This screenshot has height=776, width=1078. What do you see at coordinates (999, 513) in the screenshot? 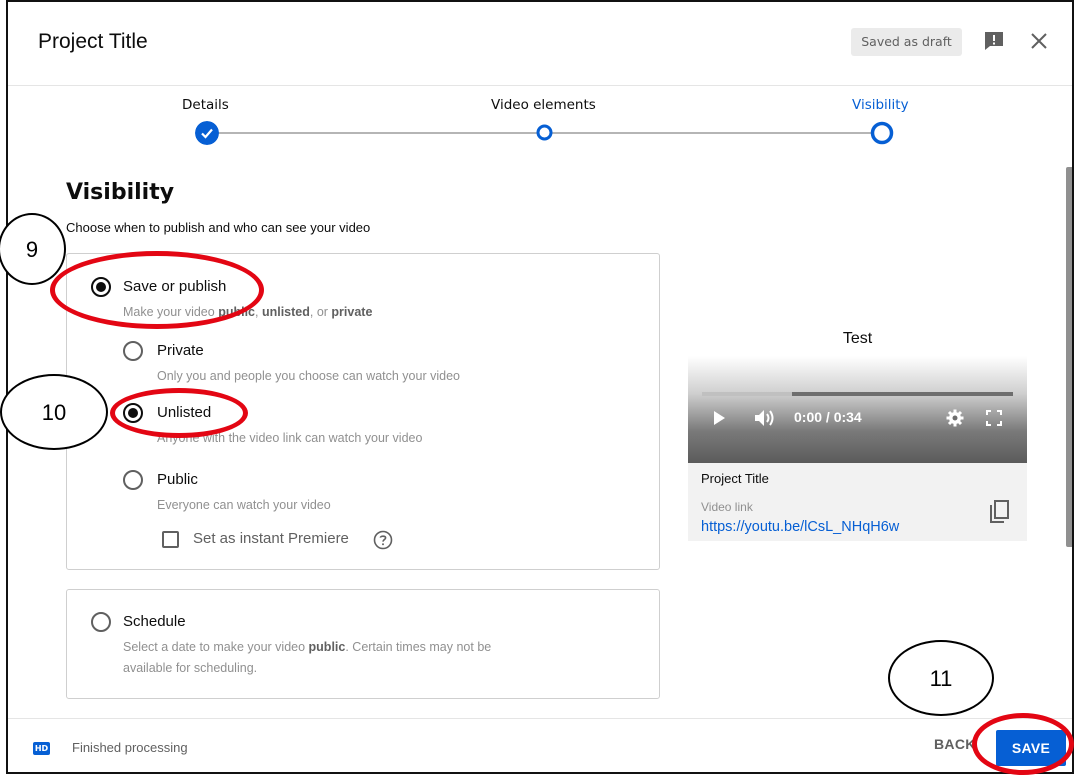
I see `copy-icon` at bounding box center [999, 513].